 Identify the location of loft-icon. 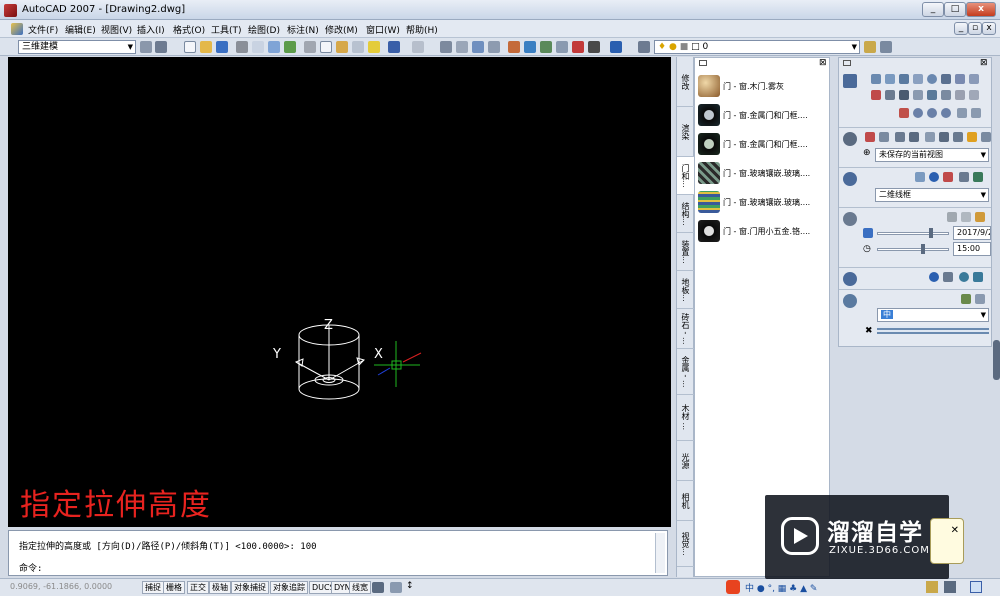
(932, 95).